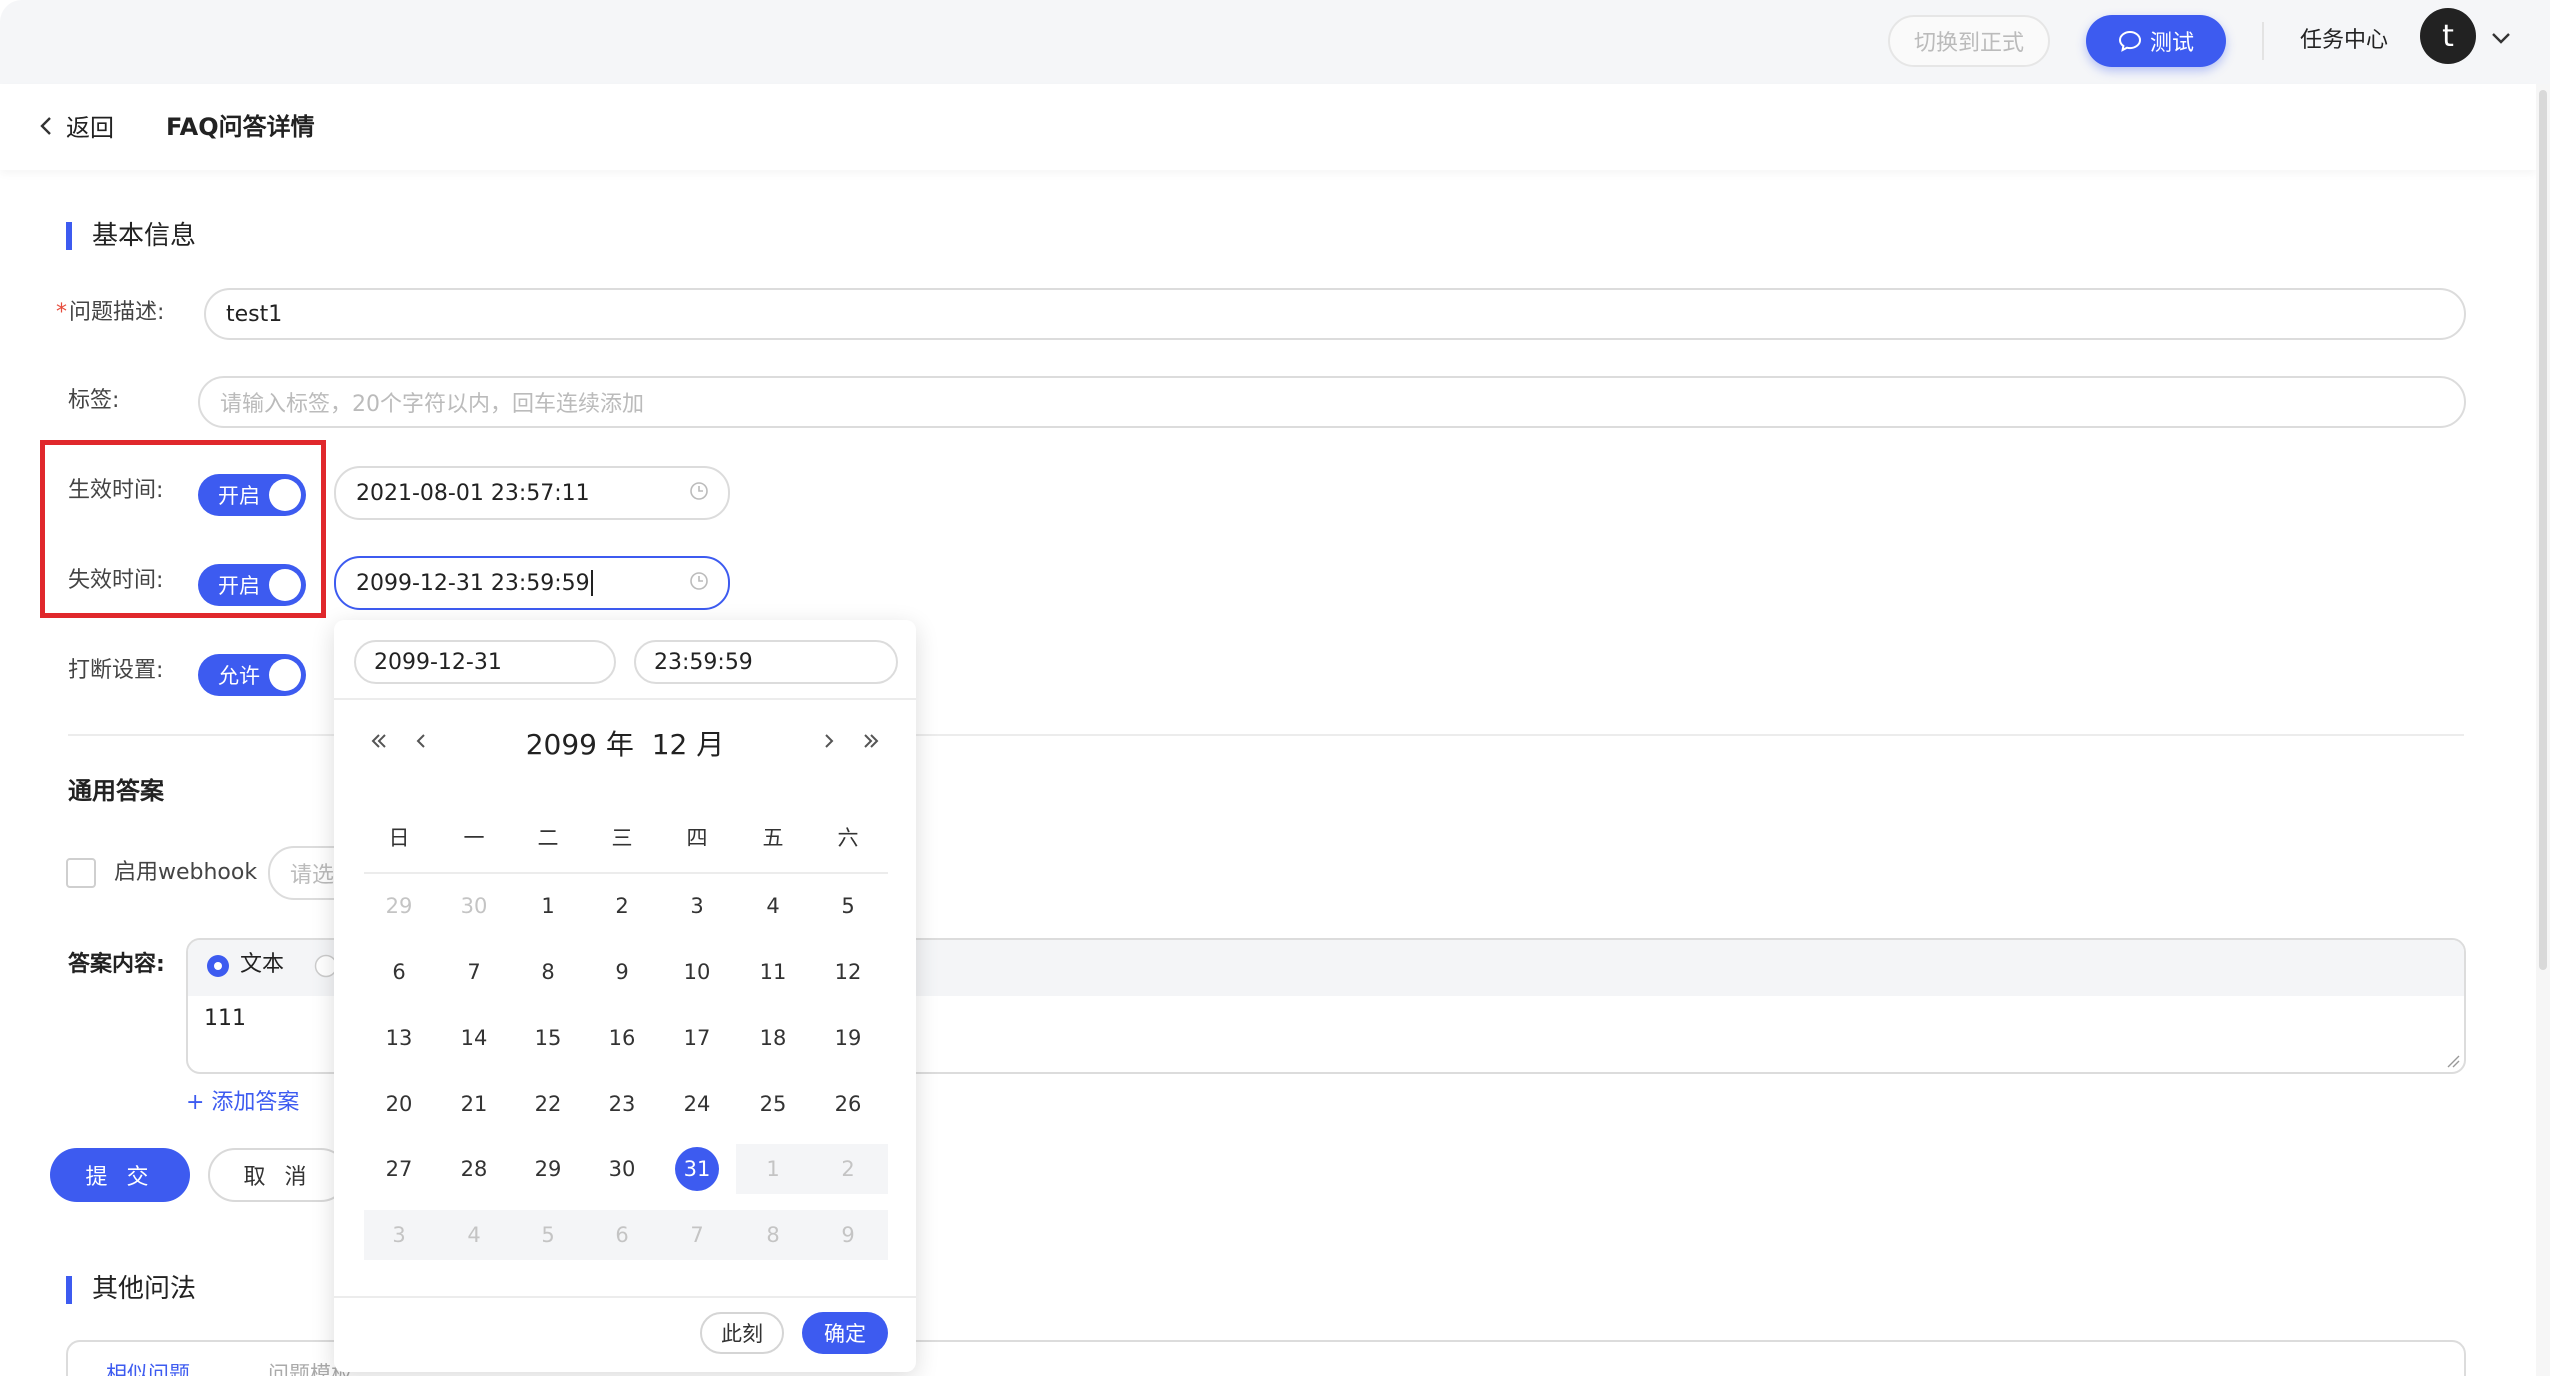  Describe the element at coordinates (81, 873) in the screenshot. I see `webhook-checkbox` at that location.